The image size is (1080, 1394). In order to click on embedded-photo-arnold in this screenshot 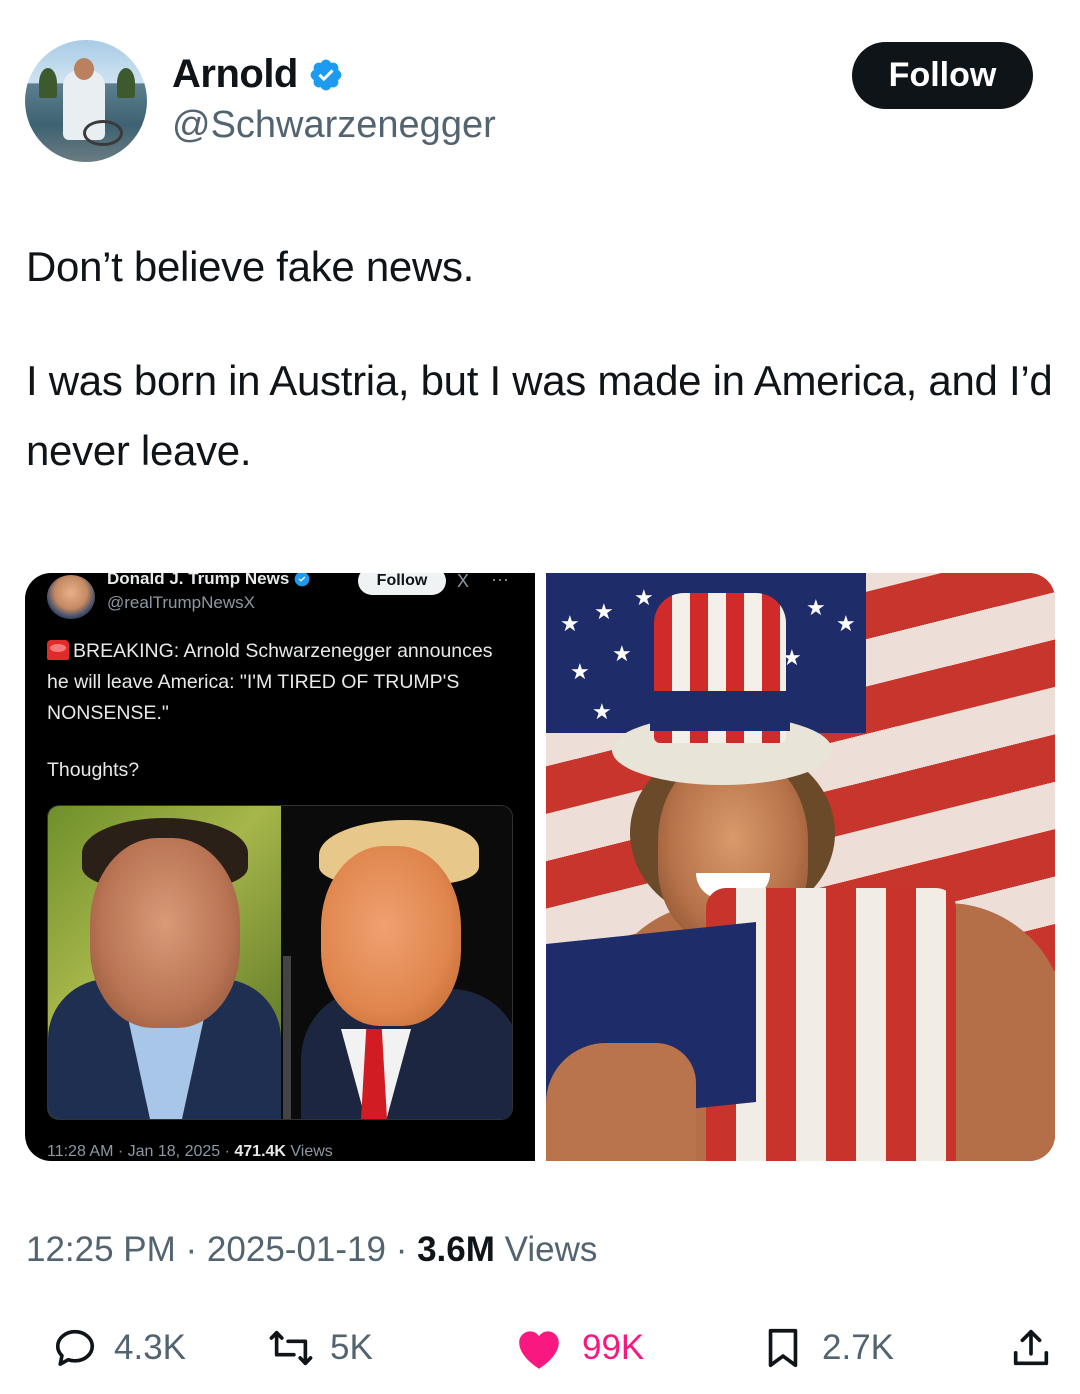, I will do `click(164, 962)`.